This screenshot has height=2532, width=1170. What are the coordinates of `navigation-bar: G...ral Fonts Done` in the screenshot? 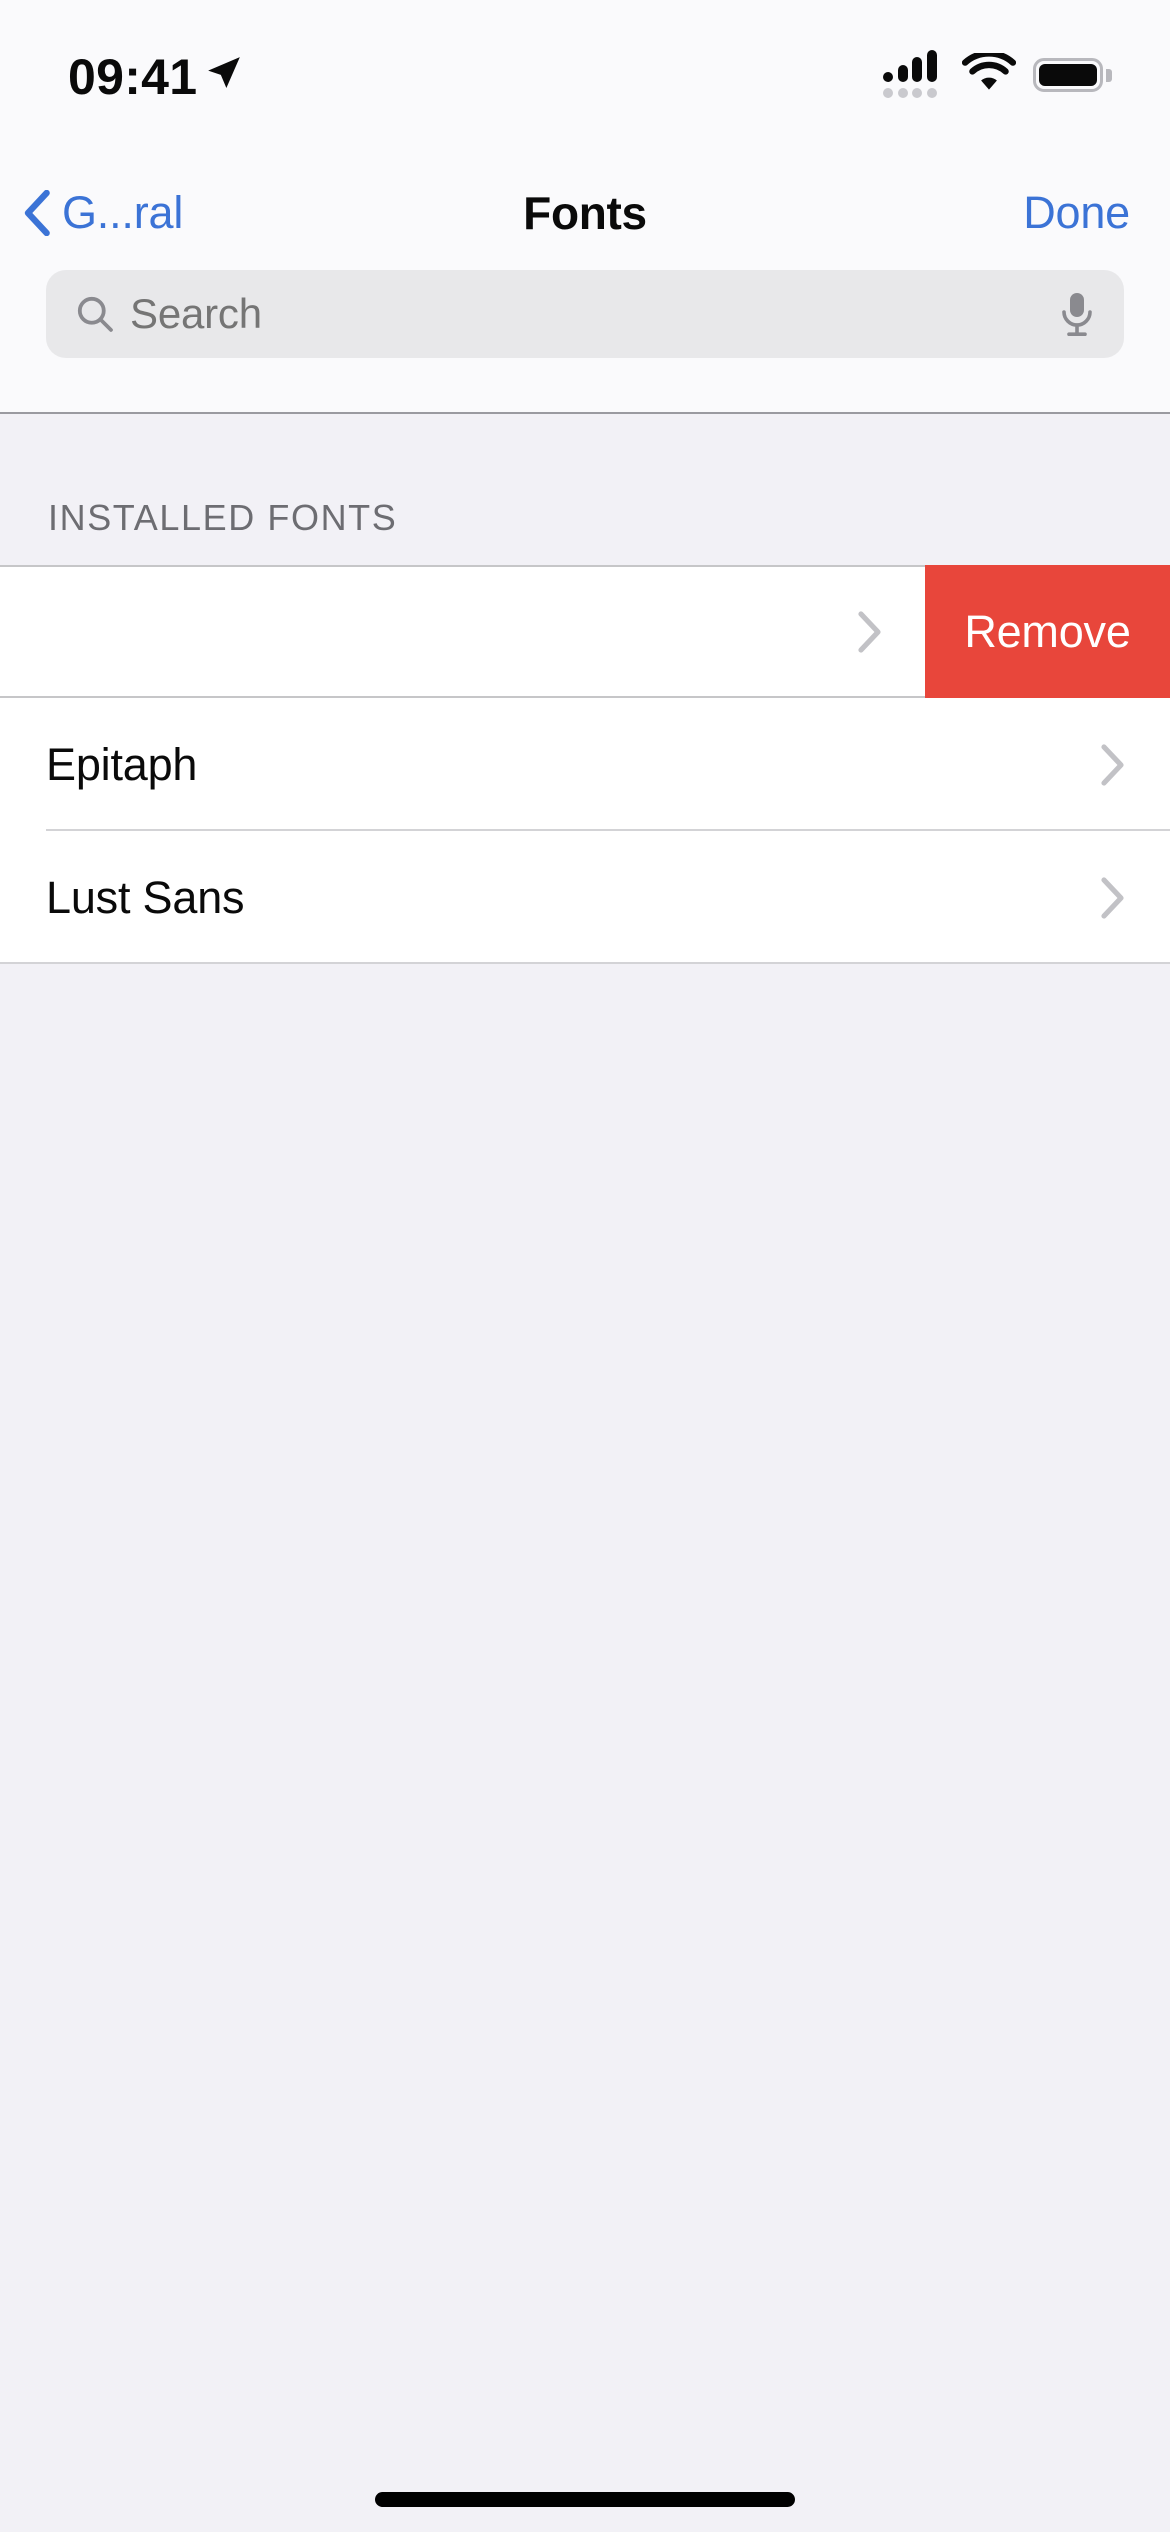 It's located at (585, 282).